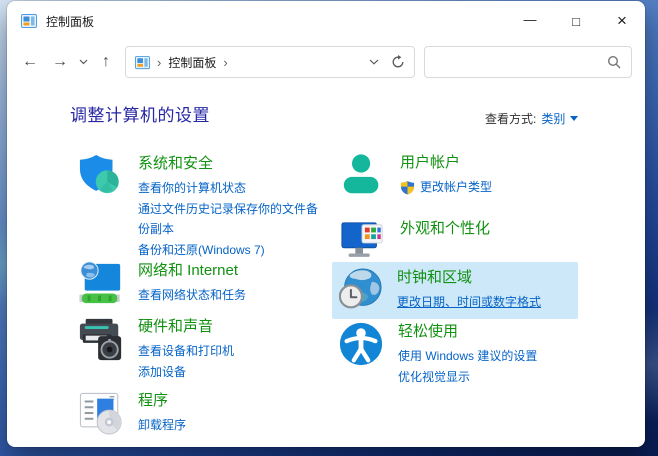  What do you see at coordinates (186, 326) in the screenshot?
I see `category-title-hardware-sound: 硬件和声音` at bounding box center [186, 326].